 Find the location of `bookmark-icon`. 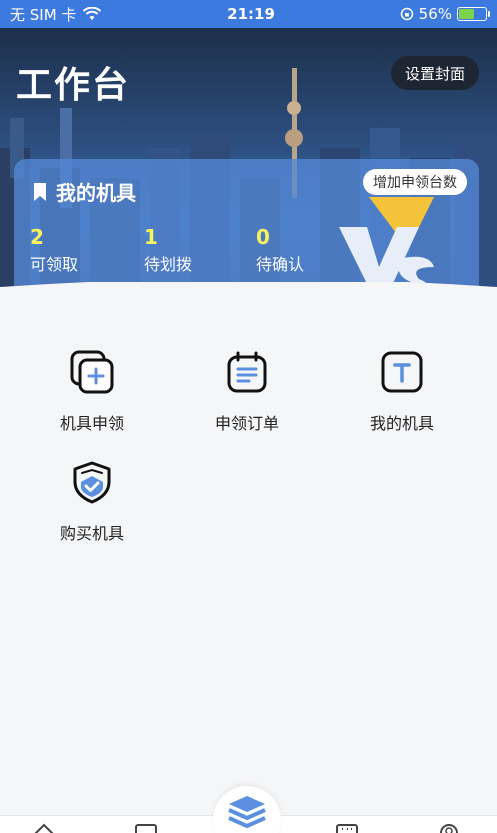

bookmark-icon is located at coordinates (40, 191).